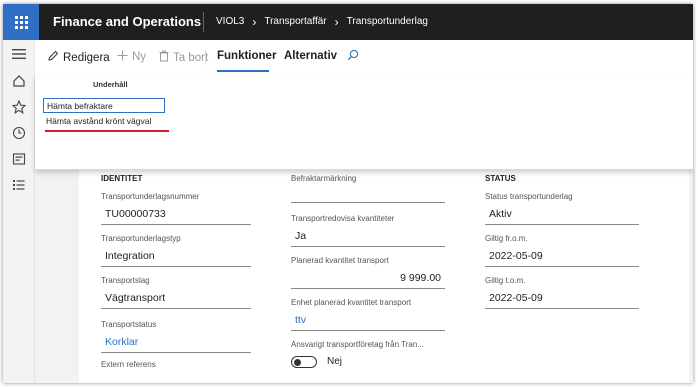  Describe the element at coordinates (300, 320) in the screenshot. I see `quantity-unit-field: ttv` at that location.